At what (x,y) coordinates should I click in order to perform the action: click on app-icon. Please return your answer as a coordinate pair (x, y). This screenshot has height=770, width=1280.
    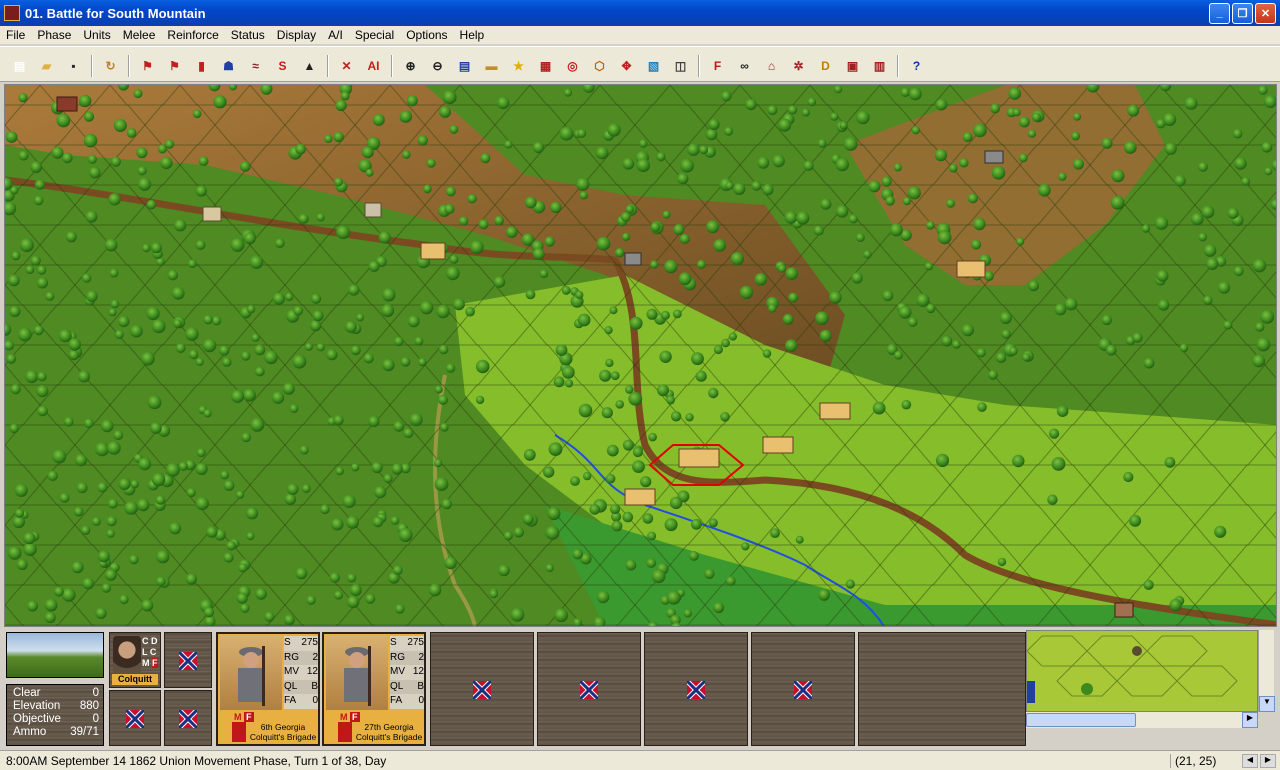
    Looking at the image, I should click on (12, 13).